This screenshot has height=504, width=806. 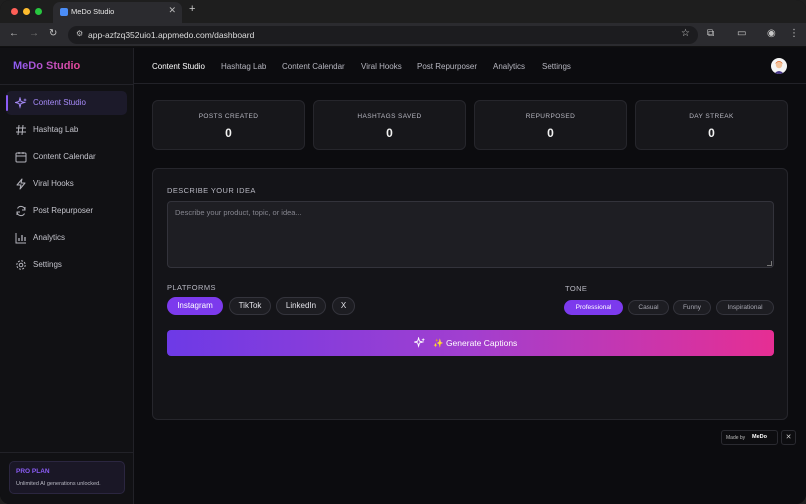 What do you see at coordinates (228, 116) in the screenshot?
I see `stat-label: POSTS CREATED` at bounding box center [228, 116].